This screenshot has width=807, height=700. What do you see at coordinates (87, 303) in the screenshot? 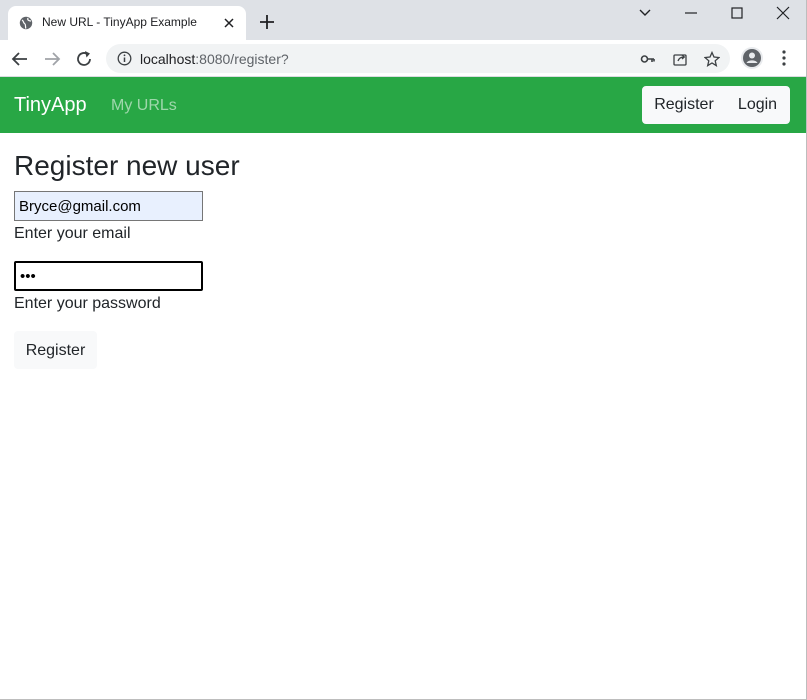
I see `password-hint: Enter your password` at bounding box center [87, 303].